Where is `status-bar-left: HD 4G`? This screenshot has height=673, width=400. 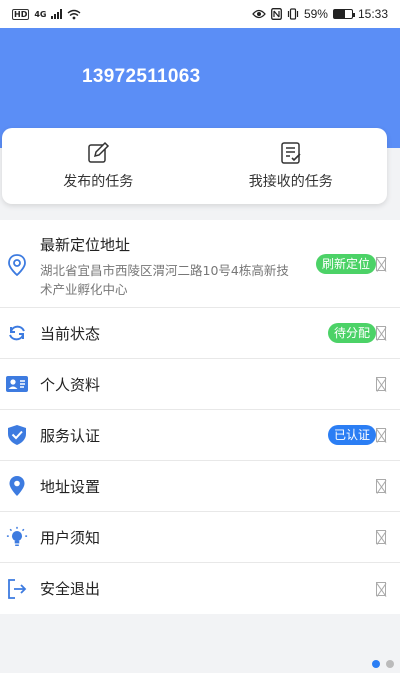
status-bar-left: HD 4G is located at coordinates (46, 14).